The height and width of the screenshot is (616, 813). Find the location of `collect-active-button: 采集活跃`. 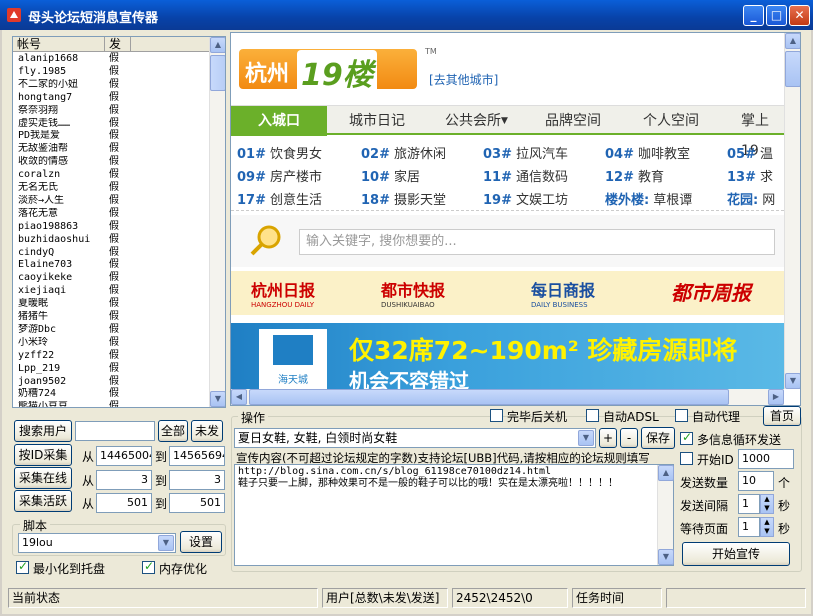

collect-active-button: 采集活跃 is located at coordinates (43, 501).